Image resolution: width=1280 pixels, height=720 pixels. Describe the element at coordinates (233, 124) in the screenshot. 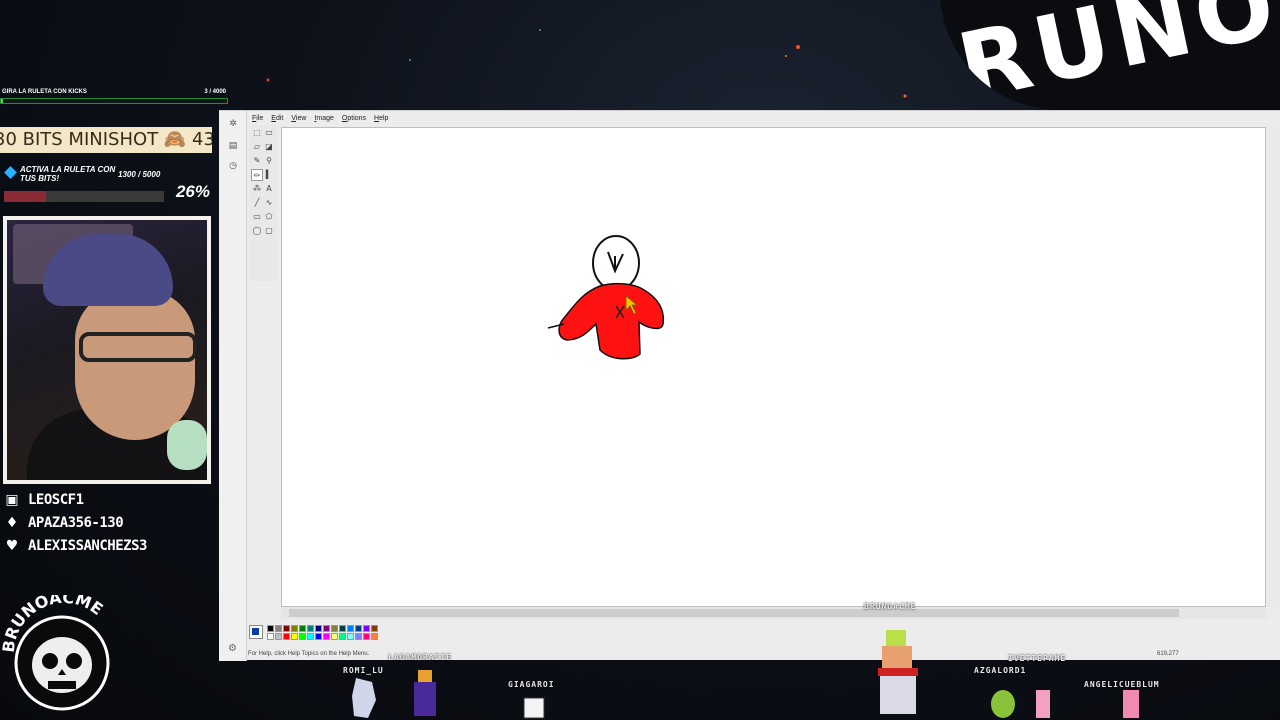

I see `pin-icon: ✲` at that location.